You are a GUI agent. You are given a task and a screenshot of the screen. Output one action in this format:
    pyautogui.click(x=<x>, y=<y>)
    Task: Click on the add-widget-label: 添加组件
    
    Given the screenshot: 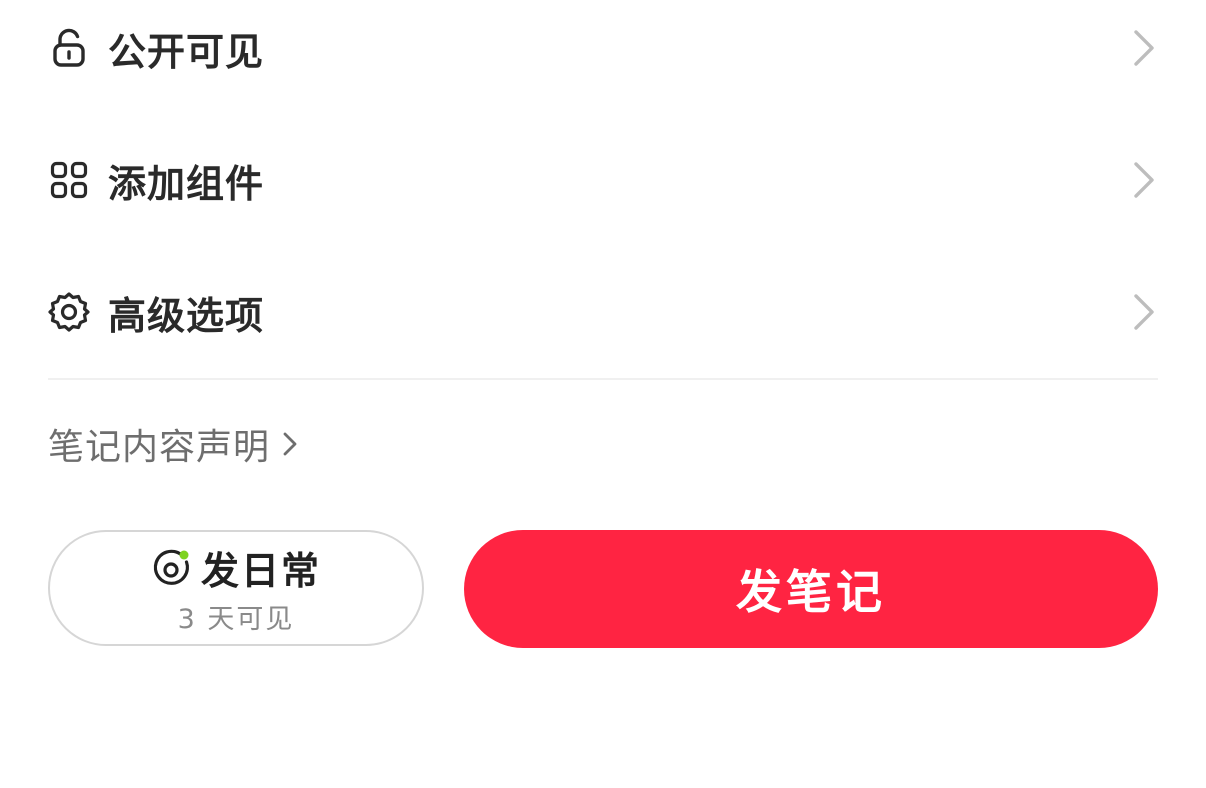 What is the action you would take?
    pyautogui.click(x=186, y=183)
    